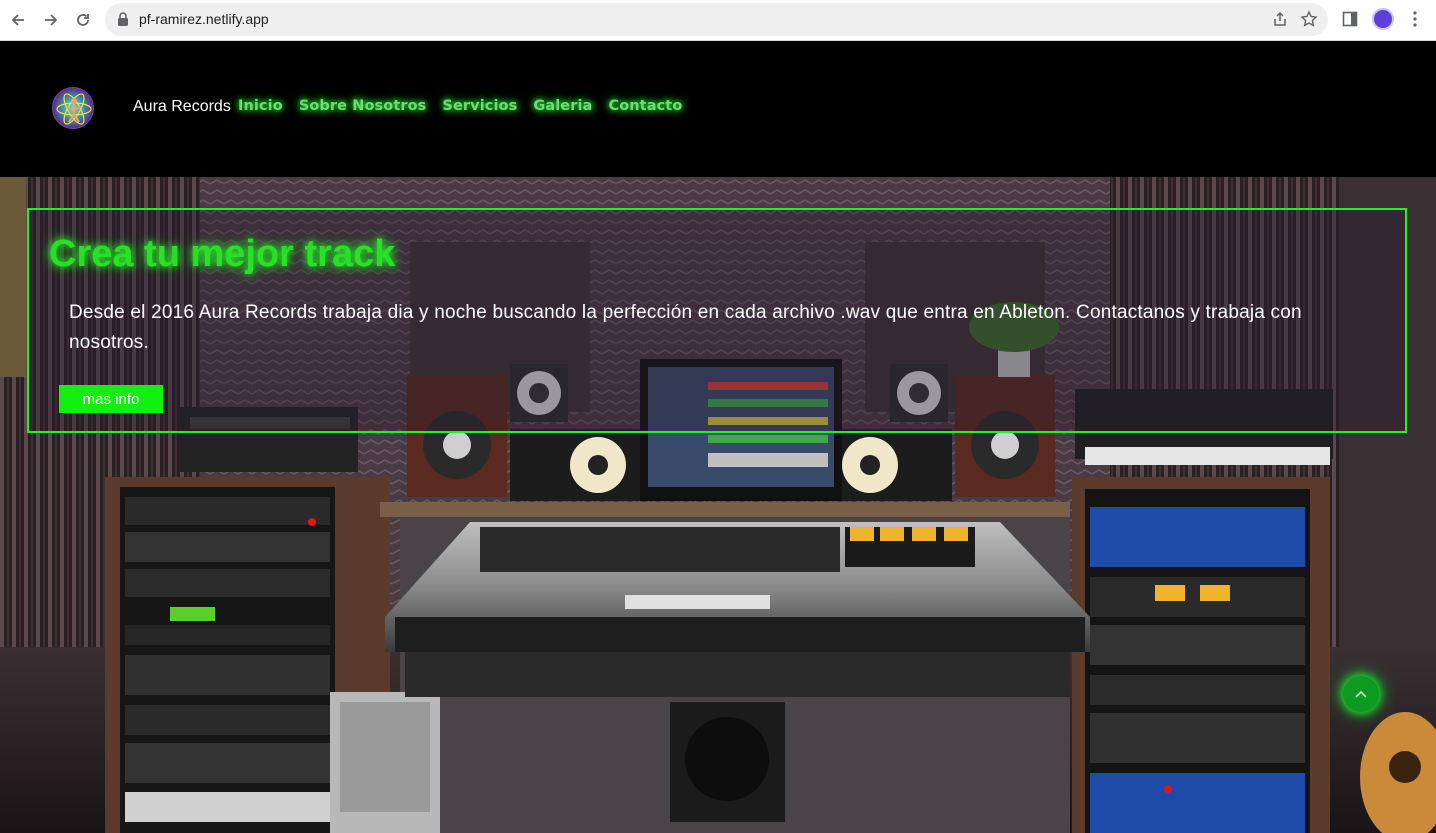  I want to click on forward-arrow-icon, so click(51, 20).